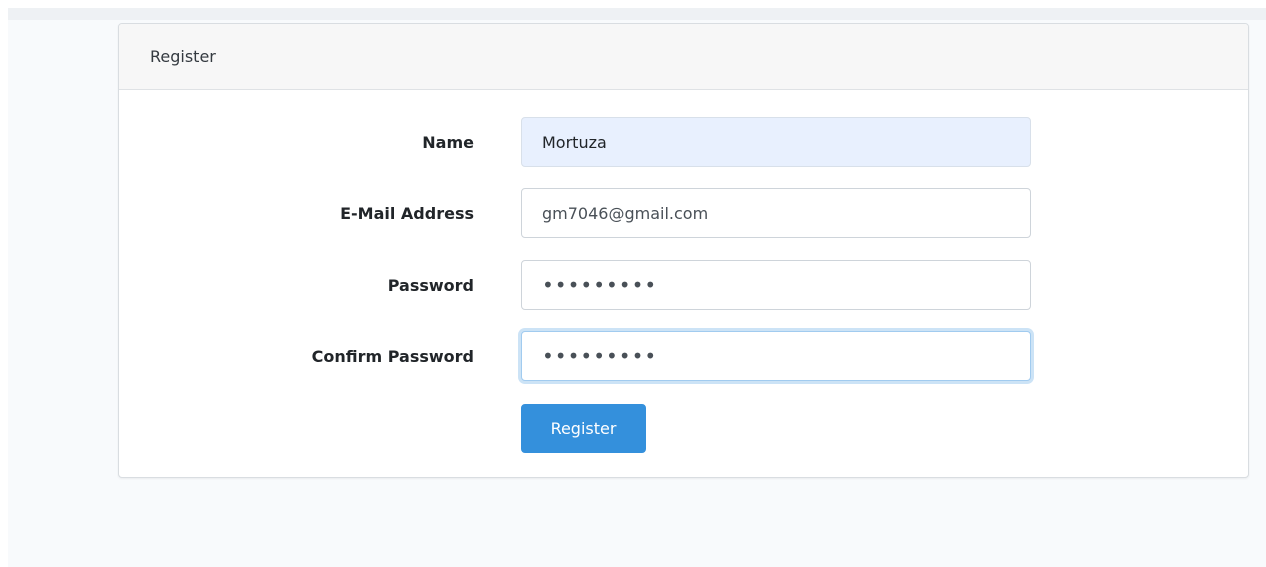 The height and width of the screenshot is (567, 1266). What do you see at coordinates (776, 142) in the screenshot?
I see `name-input` at bounding box center [776, 142].